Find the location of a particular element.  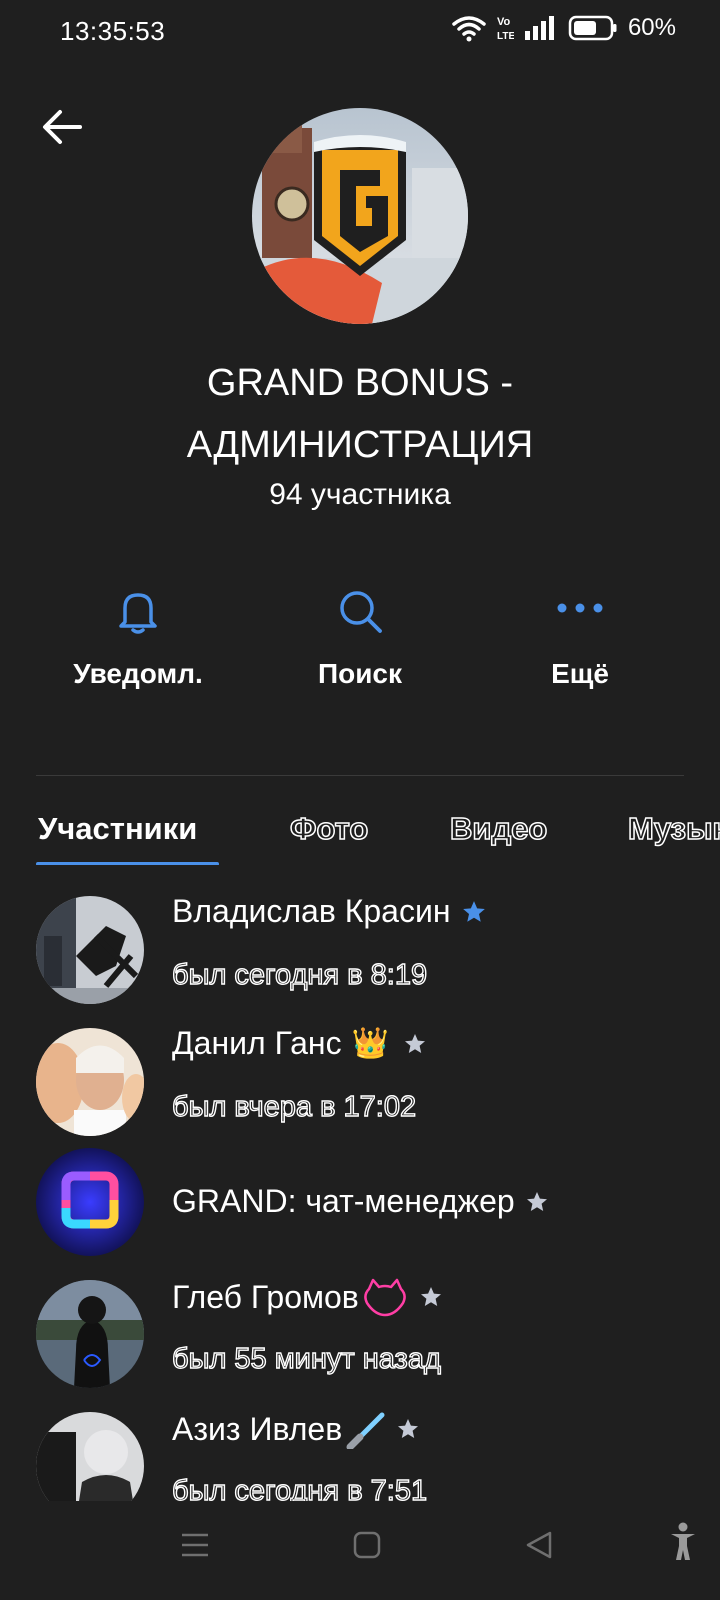

menu-icon is located at coordinates (195, 1545).